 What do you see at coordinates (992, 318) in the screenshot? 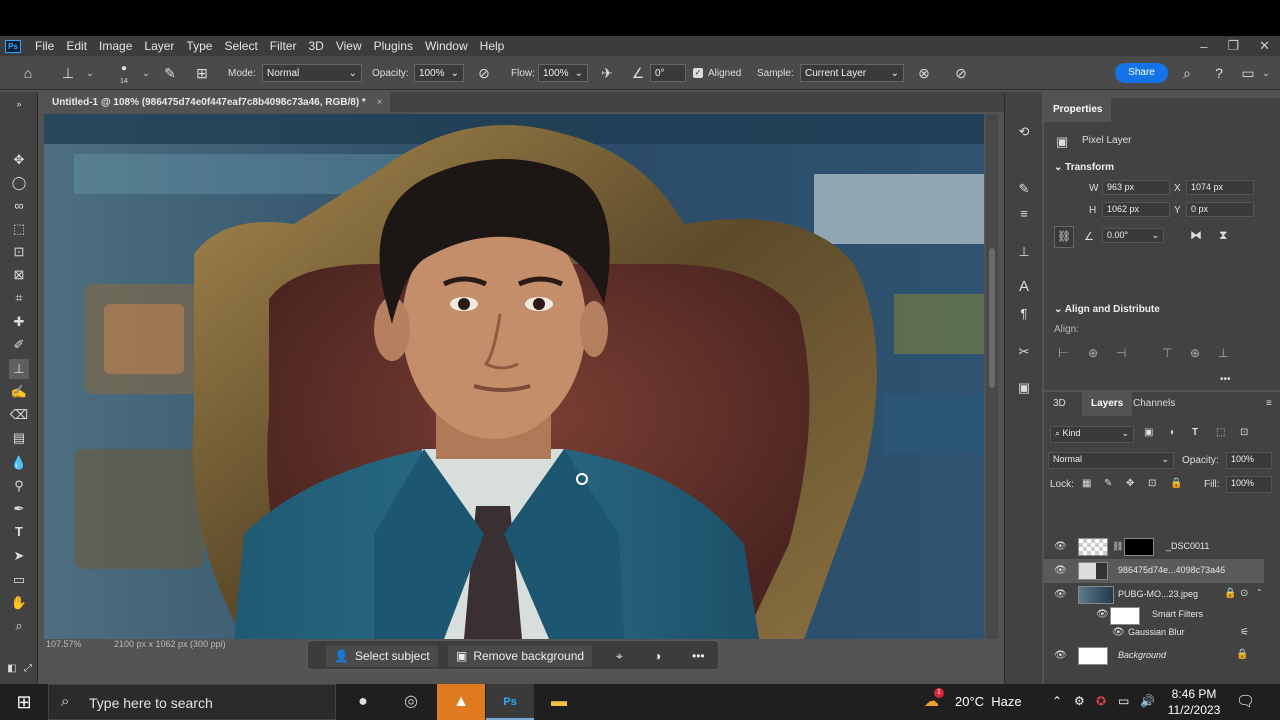
I see `scrollbar-thumb` at bounding box center [992, 318].